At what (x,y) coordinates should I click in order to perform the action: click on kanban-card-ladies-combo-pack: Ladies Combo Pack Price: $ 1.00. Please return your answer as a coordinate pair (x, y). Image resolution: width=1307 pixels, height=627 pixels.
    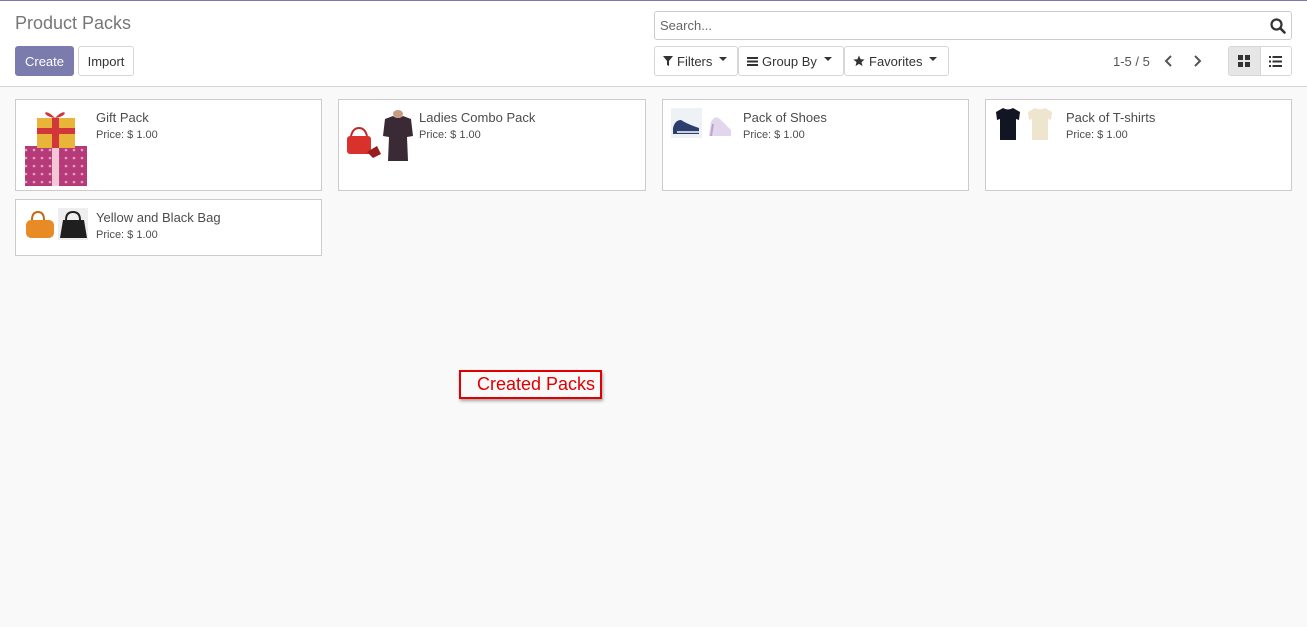
    Looking at the image, I should click on (492, 145).